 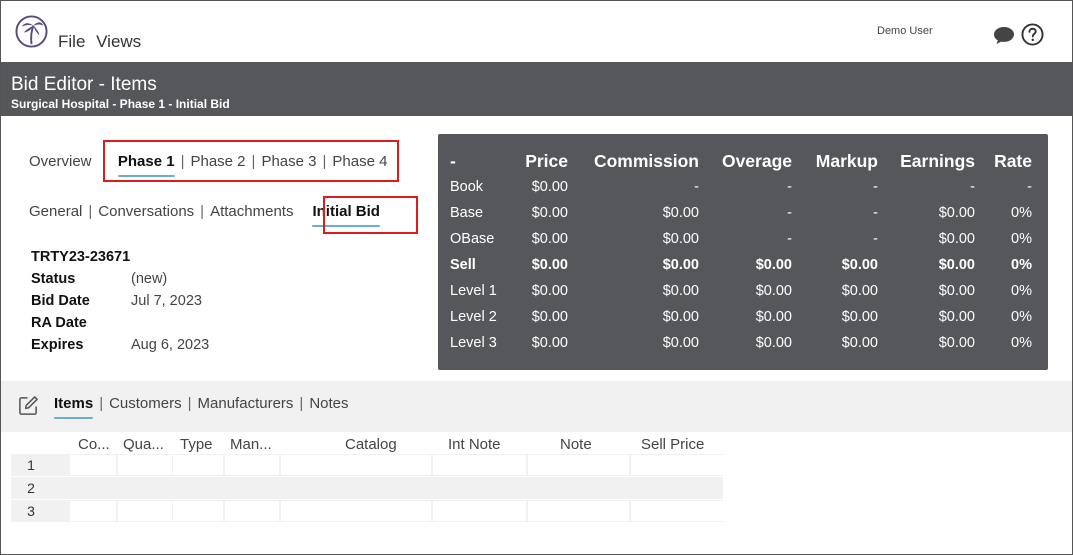 I want to click on tab-conversations: Conversations, so click(x=146, y=211).